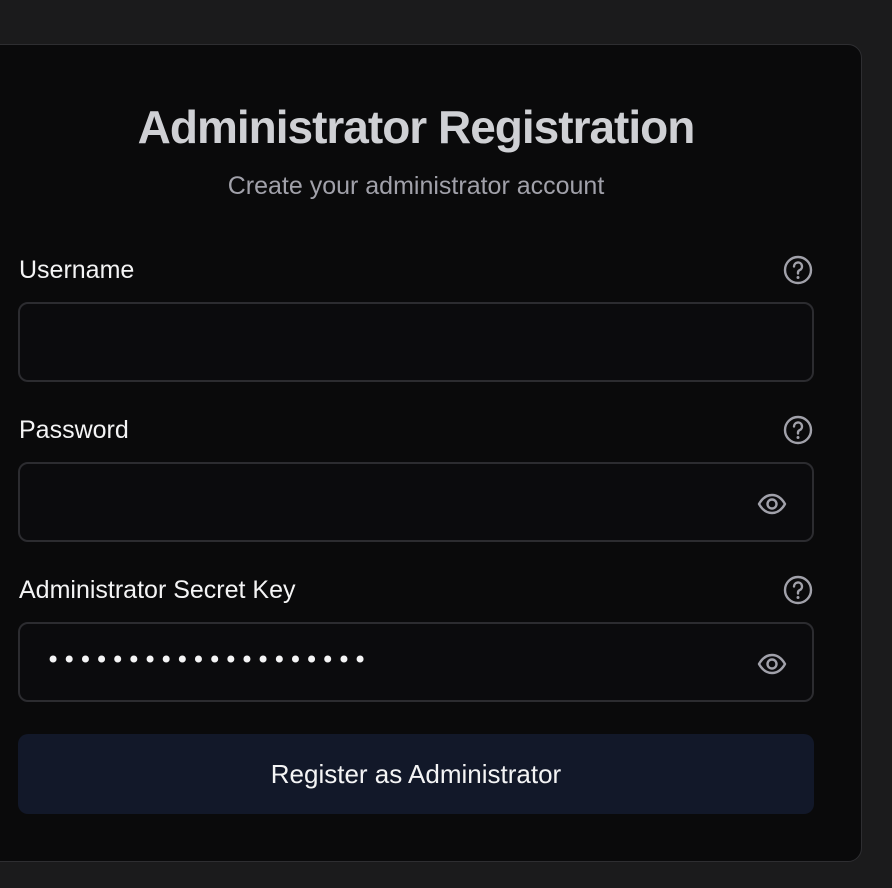 The width and height of the screenshot is (892, 888). Describe the element at coordinates (157, 590) in the screenshot. I see `secret-key-label: Administrator Secret Key` at that location.